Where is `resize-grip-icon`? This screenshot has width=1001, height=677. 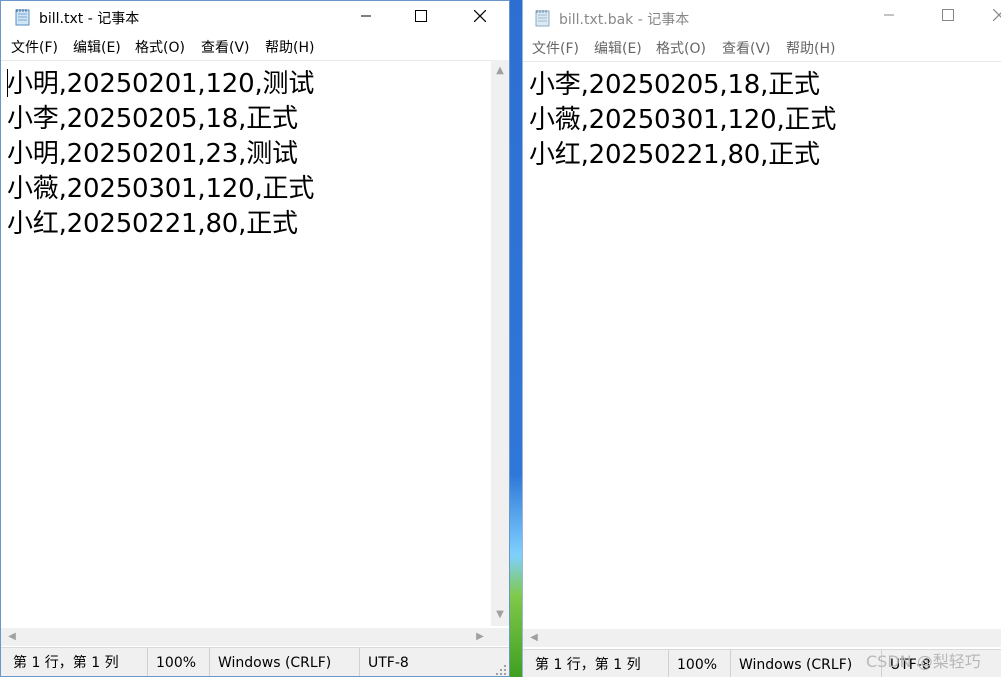 resize-grip-icon is located at coordinates (501, 670).